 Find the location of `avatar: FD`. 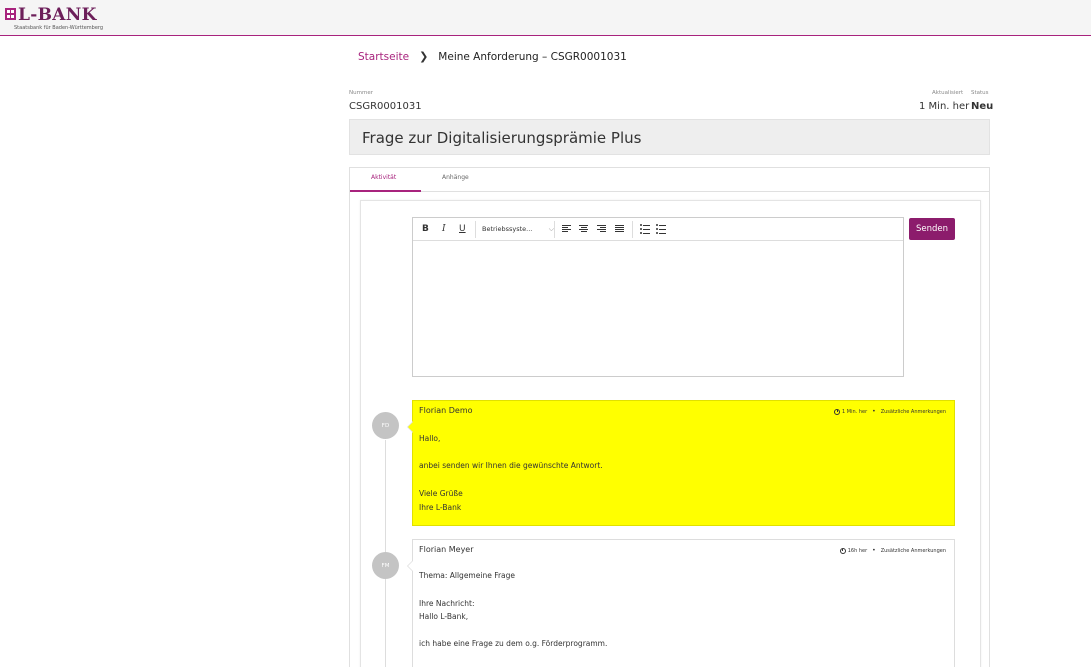

avatar: FD is located at coordinates (385, 425).